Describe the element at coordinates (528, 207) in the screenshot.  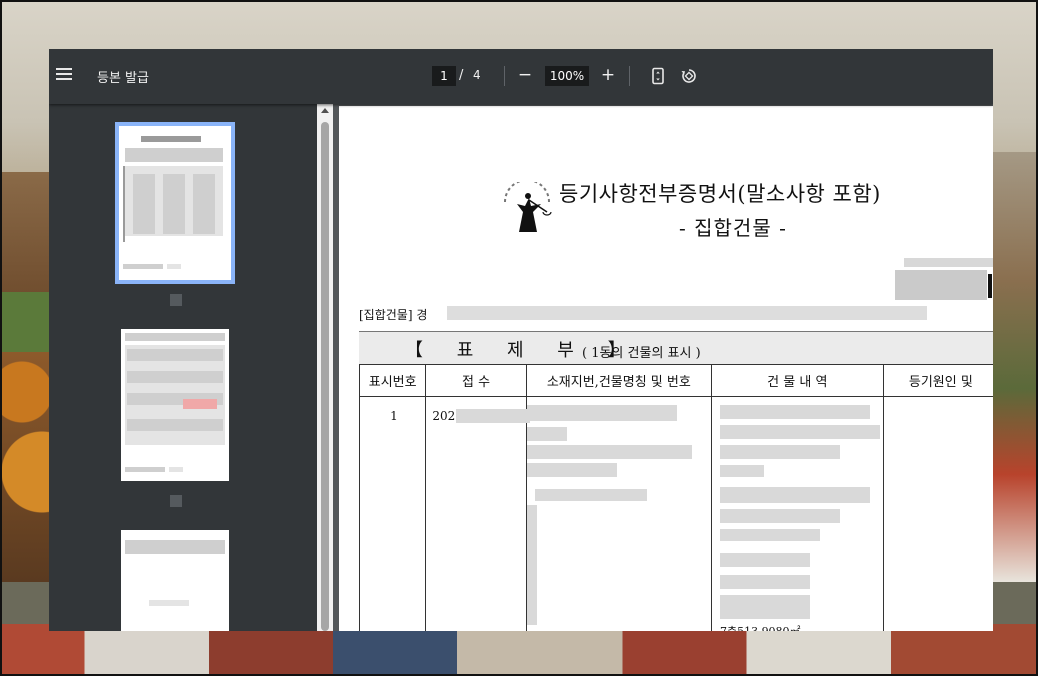
I see `court-emblem-icon` at that location.